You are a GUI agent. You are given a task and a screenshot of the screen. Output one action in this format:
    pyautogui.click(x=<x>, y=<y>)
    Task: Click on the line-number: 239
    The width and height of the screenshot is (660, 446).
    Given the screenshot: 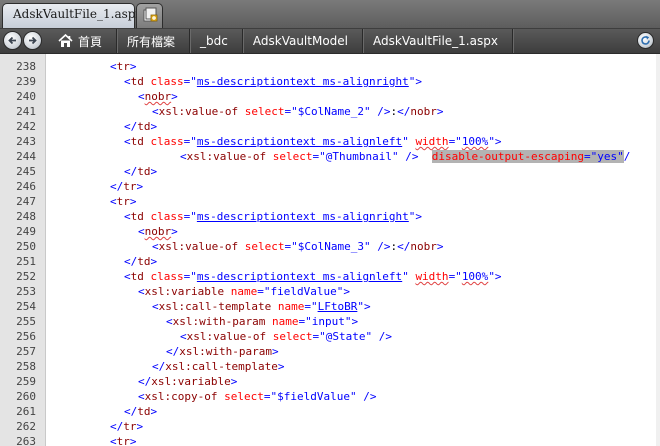 What is the action you would take?
    pyautogui.click(x=26, y=81)
    